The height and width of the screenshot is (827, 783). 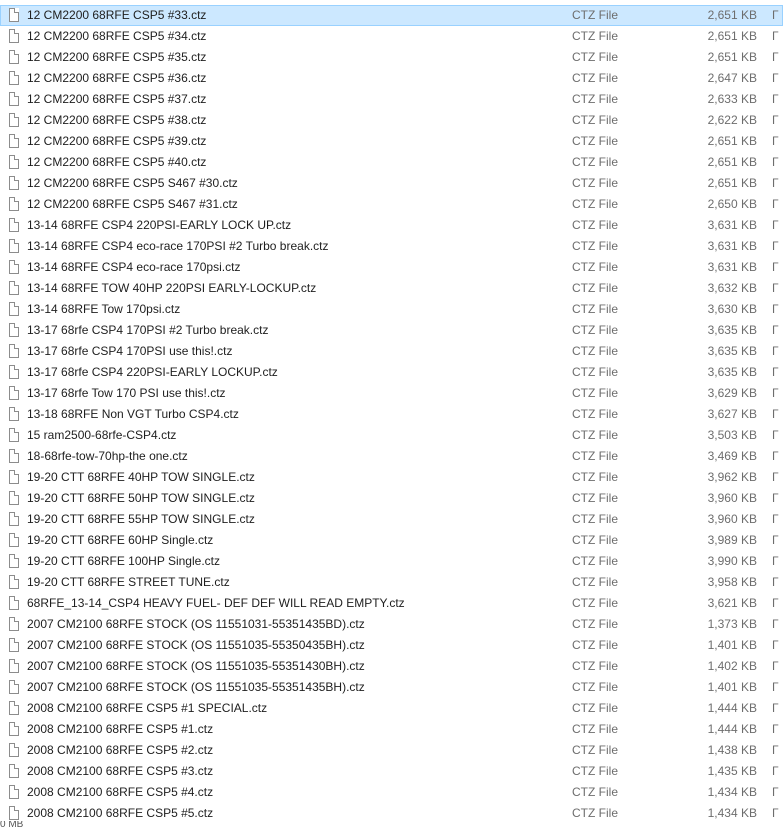 I want to click on file-size: 3,621 KB, so click(x=732, y=603).